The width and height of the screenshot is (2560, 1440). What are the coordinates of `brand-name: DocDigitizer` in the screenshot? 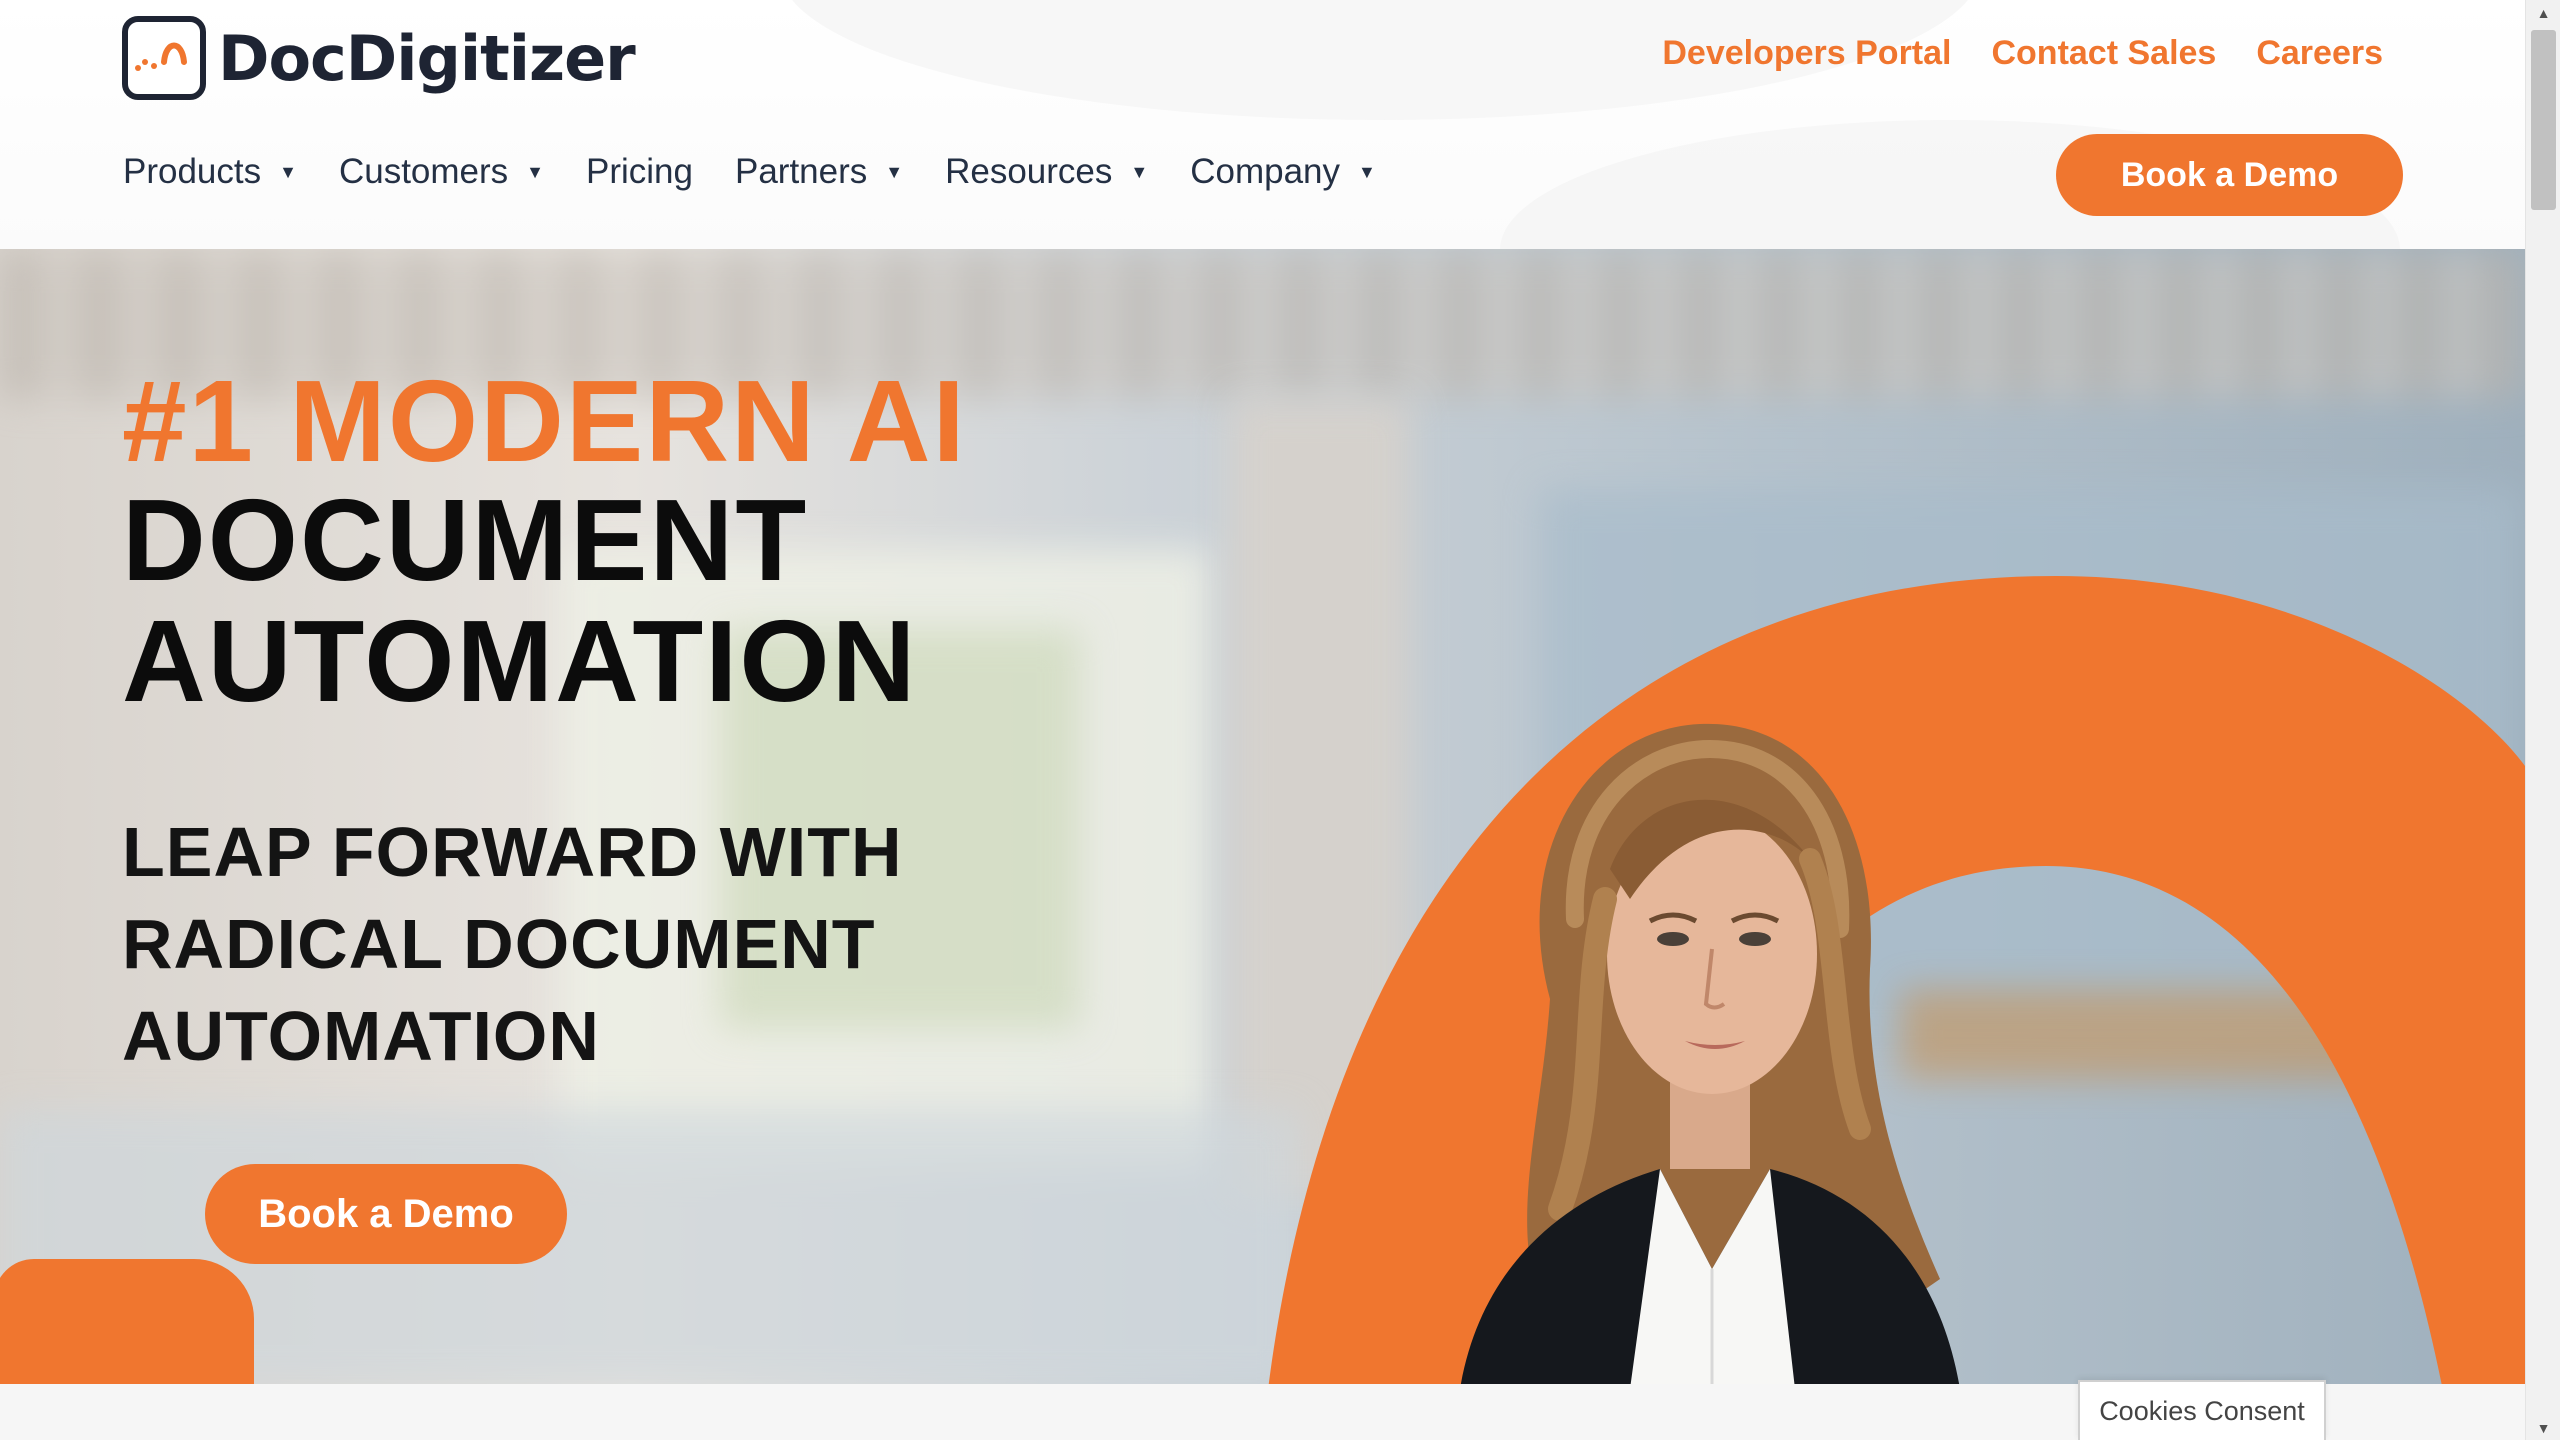 It's located at (427, 58).